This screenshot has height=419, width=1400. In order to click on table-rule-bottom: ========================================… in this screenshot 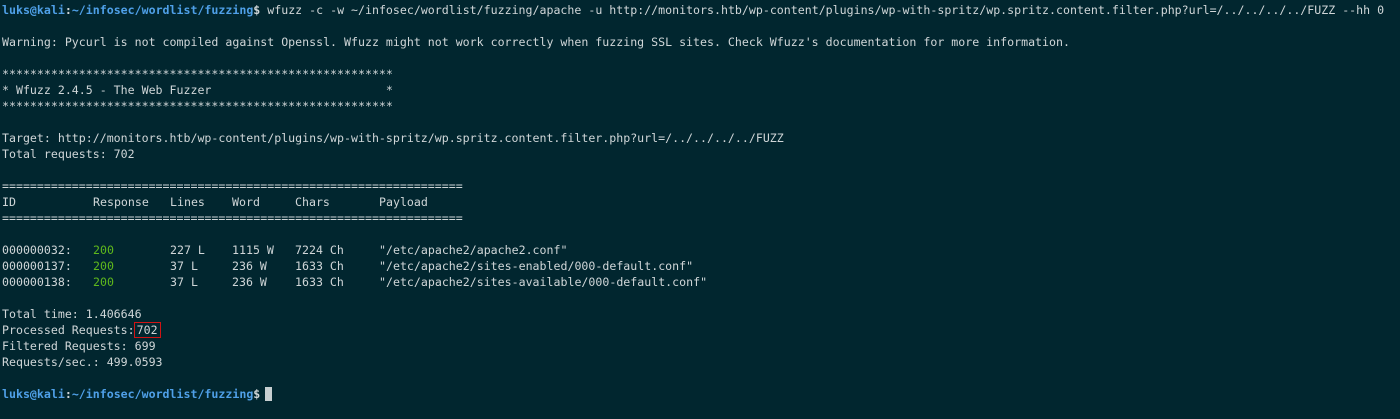, I will do `click(232, 218)`.